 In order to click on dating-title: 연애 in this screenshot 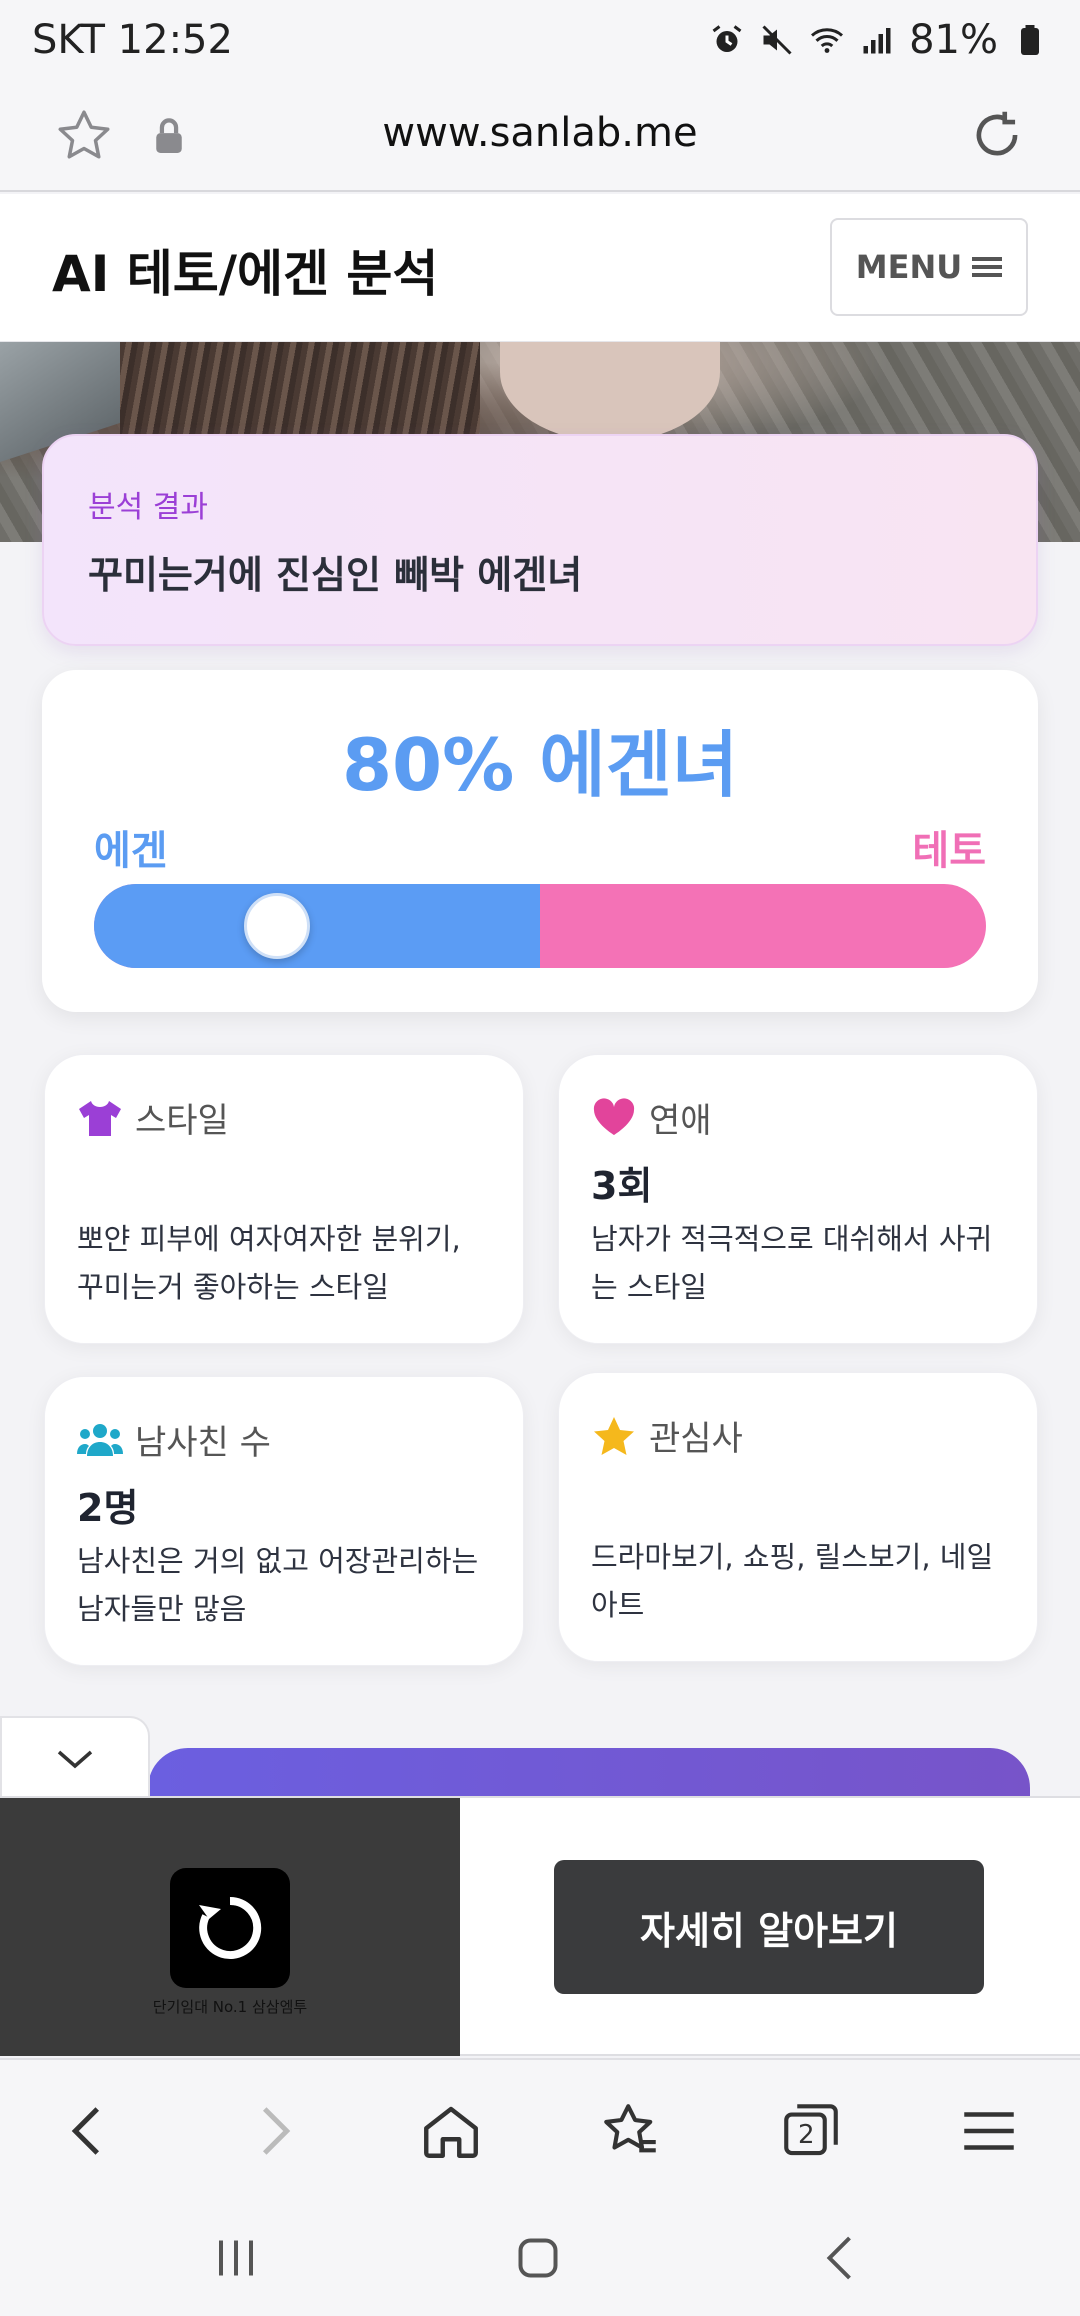, I will do `click(680, 1121)`.